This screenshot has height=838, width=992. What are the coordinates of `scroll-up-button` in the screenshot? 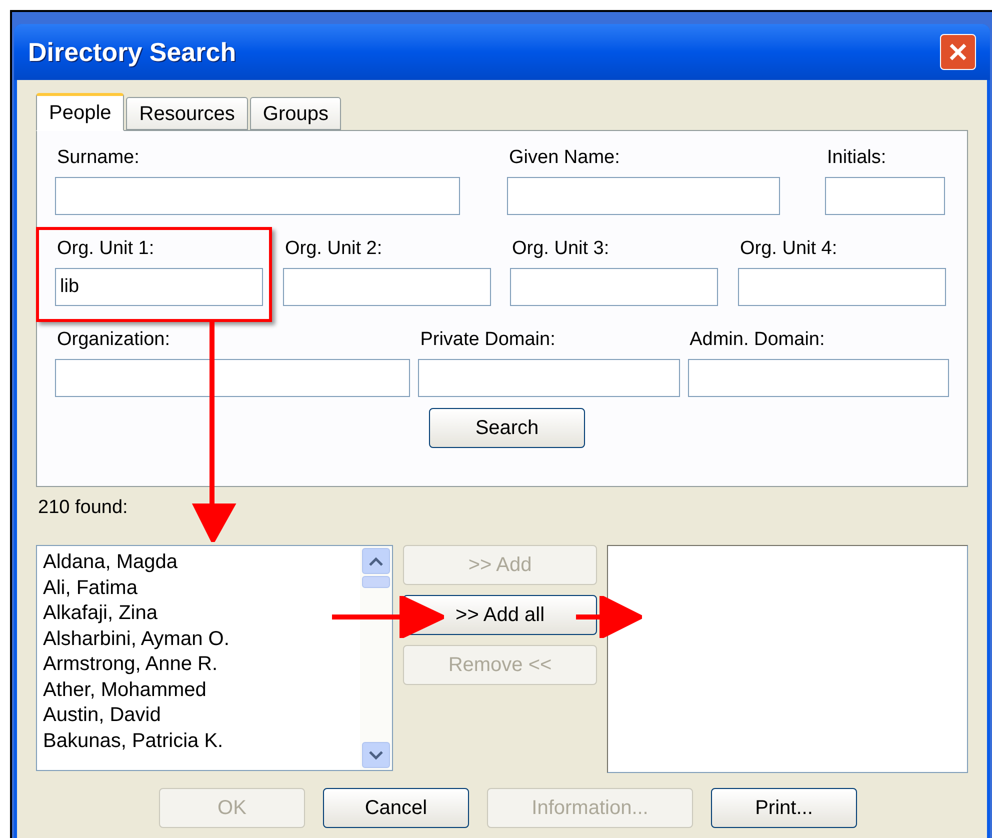 It's located at (376, 561).